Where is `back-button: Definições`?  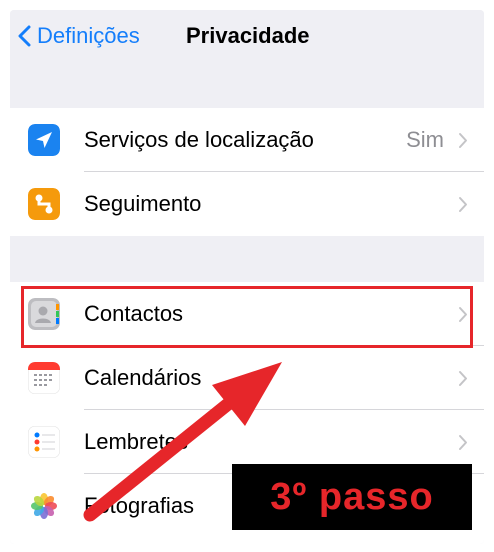
back-button: Definições is located at coordinates (79, 36).